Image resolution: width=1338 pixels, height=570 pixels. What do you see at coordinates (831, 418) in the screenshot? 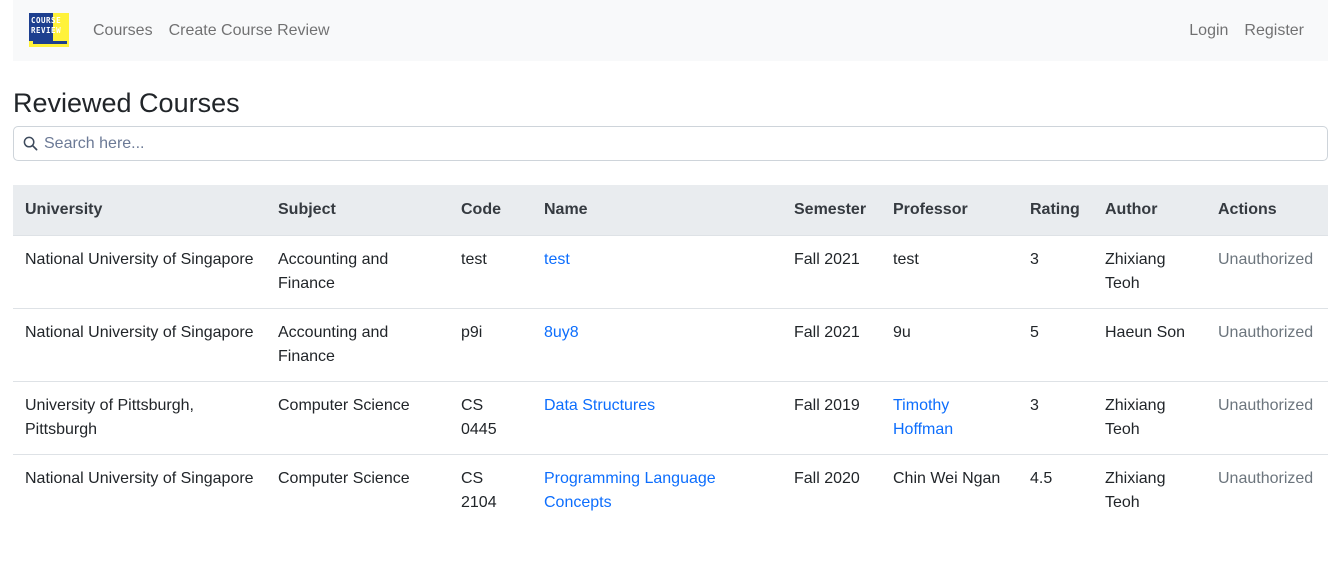
I see `cell-semester: Fall 2019` at bounding box center [831, 418].